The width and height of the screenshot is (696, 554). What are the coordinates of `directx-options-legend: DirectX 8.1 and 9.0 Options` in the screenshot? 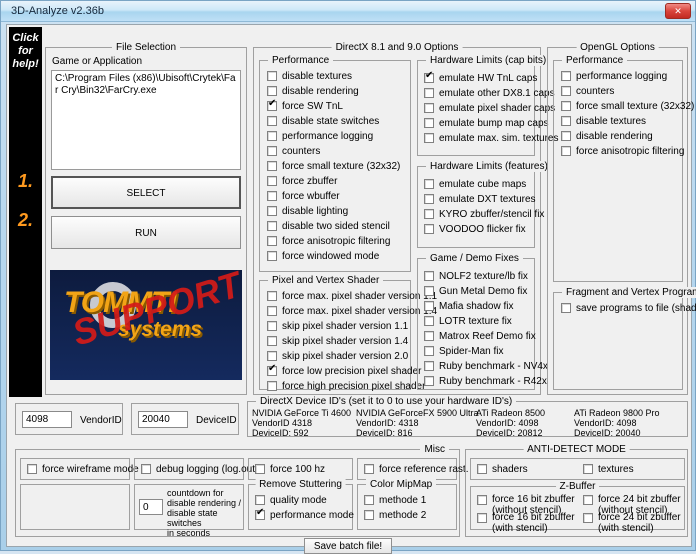 It's located at (397, 47).